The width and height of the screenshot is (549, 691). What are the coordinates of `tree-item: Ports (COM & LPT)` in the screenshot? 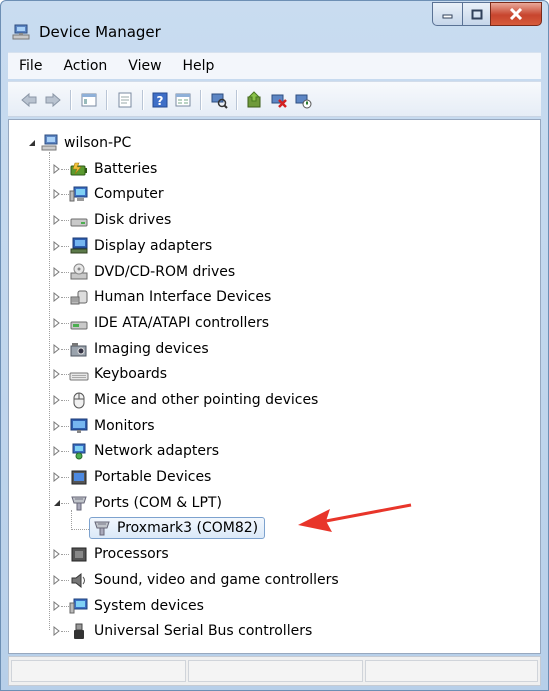 It's located at (145, 503).